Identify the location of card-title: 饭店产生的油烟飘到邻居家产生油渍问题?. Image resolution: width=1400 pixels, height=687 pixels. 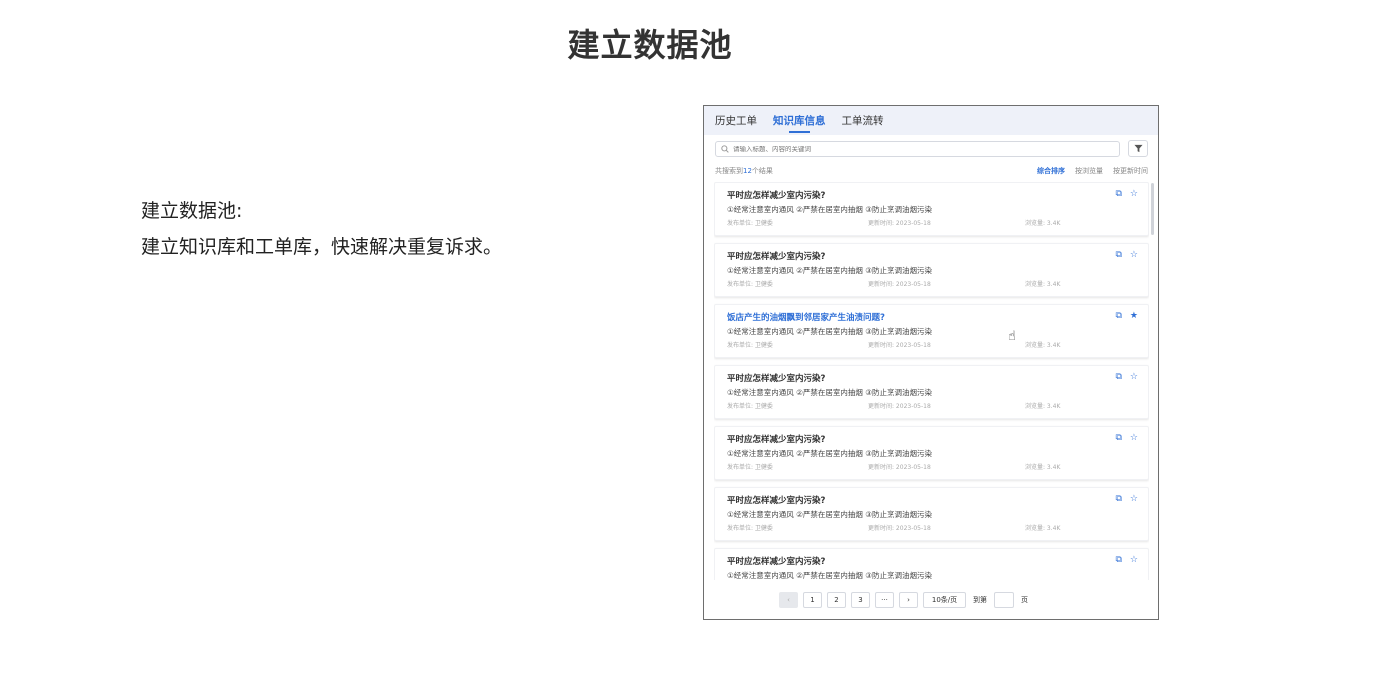
(937, 317).